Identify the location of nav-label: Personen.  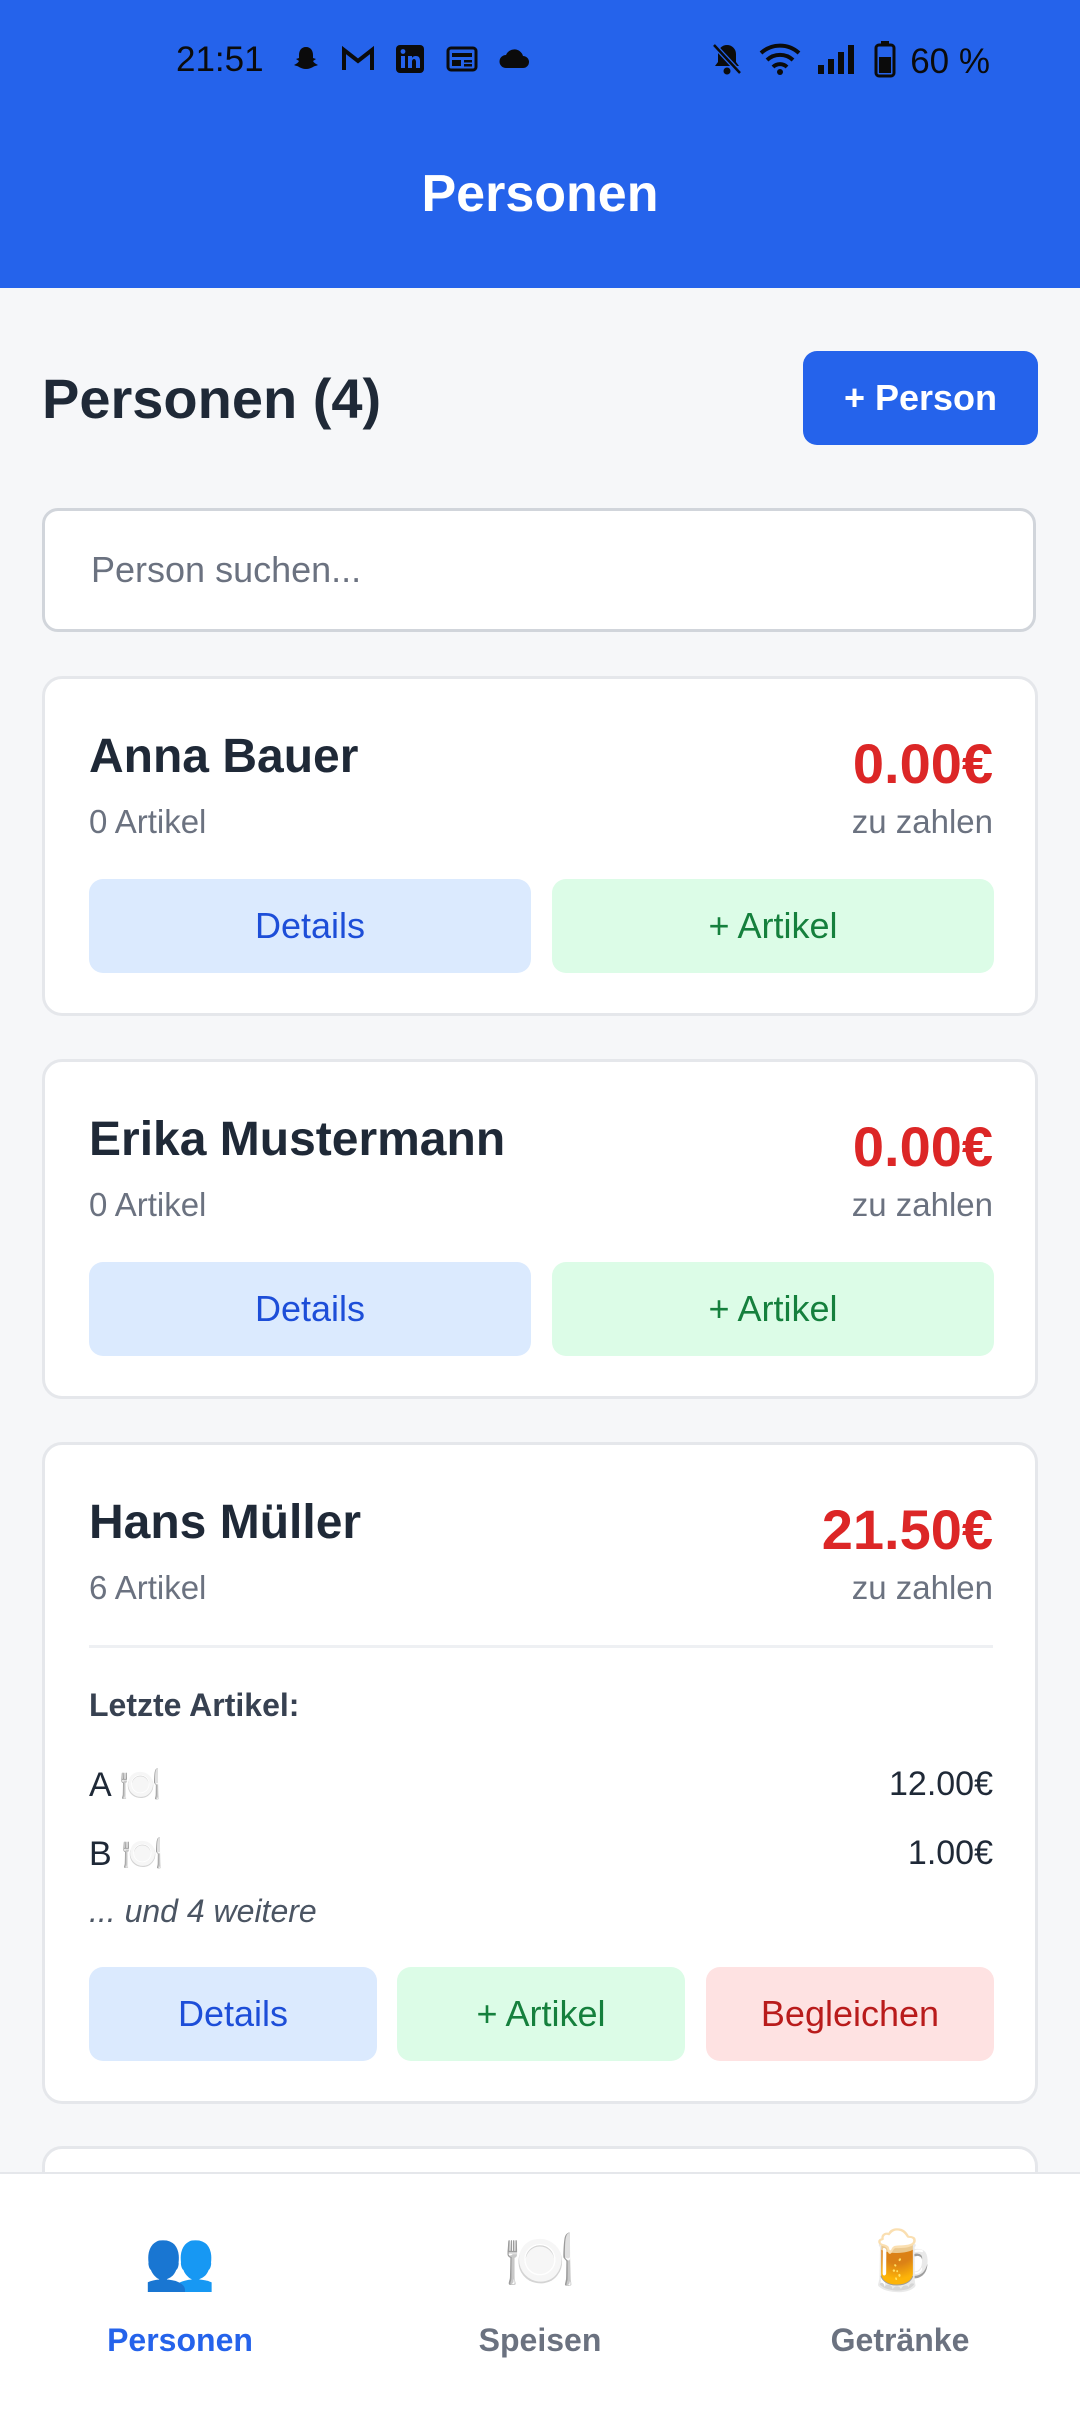
(180, 2340).